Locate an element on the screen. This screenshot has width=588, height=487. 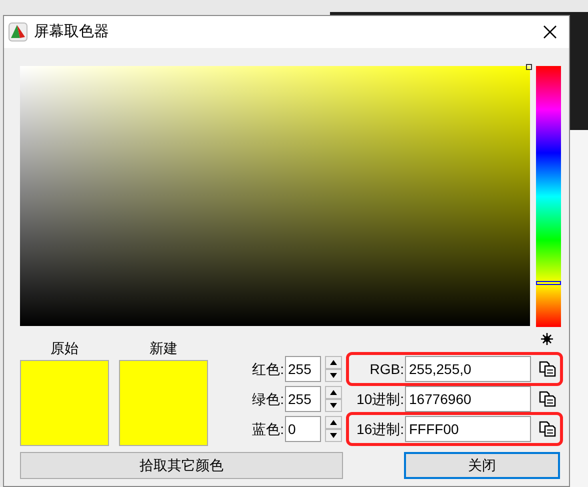
close-icon is located at coordinates (550, 32).